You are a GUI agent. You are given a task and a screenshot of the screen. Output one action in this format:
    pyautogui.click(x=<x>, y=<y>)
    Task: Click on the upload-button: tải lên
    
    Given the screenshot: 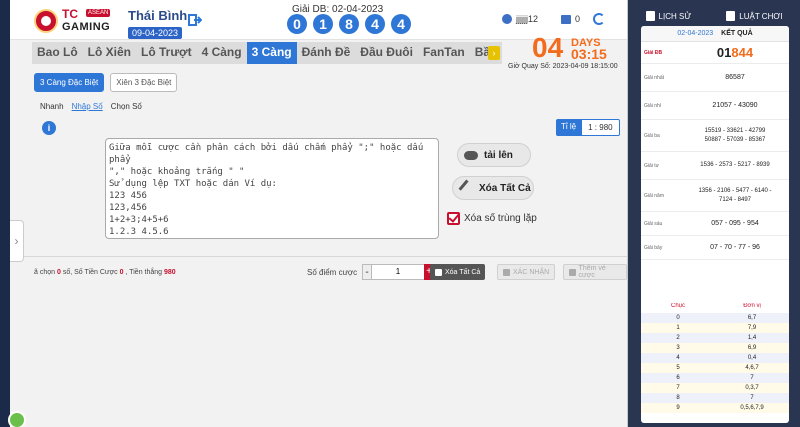 What is the action you would take?
    pyautogui.click(x=494, y=155)
    